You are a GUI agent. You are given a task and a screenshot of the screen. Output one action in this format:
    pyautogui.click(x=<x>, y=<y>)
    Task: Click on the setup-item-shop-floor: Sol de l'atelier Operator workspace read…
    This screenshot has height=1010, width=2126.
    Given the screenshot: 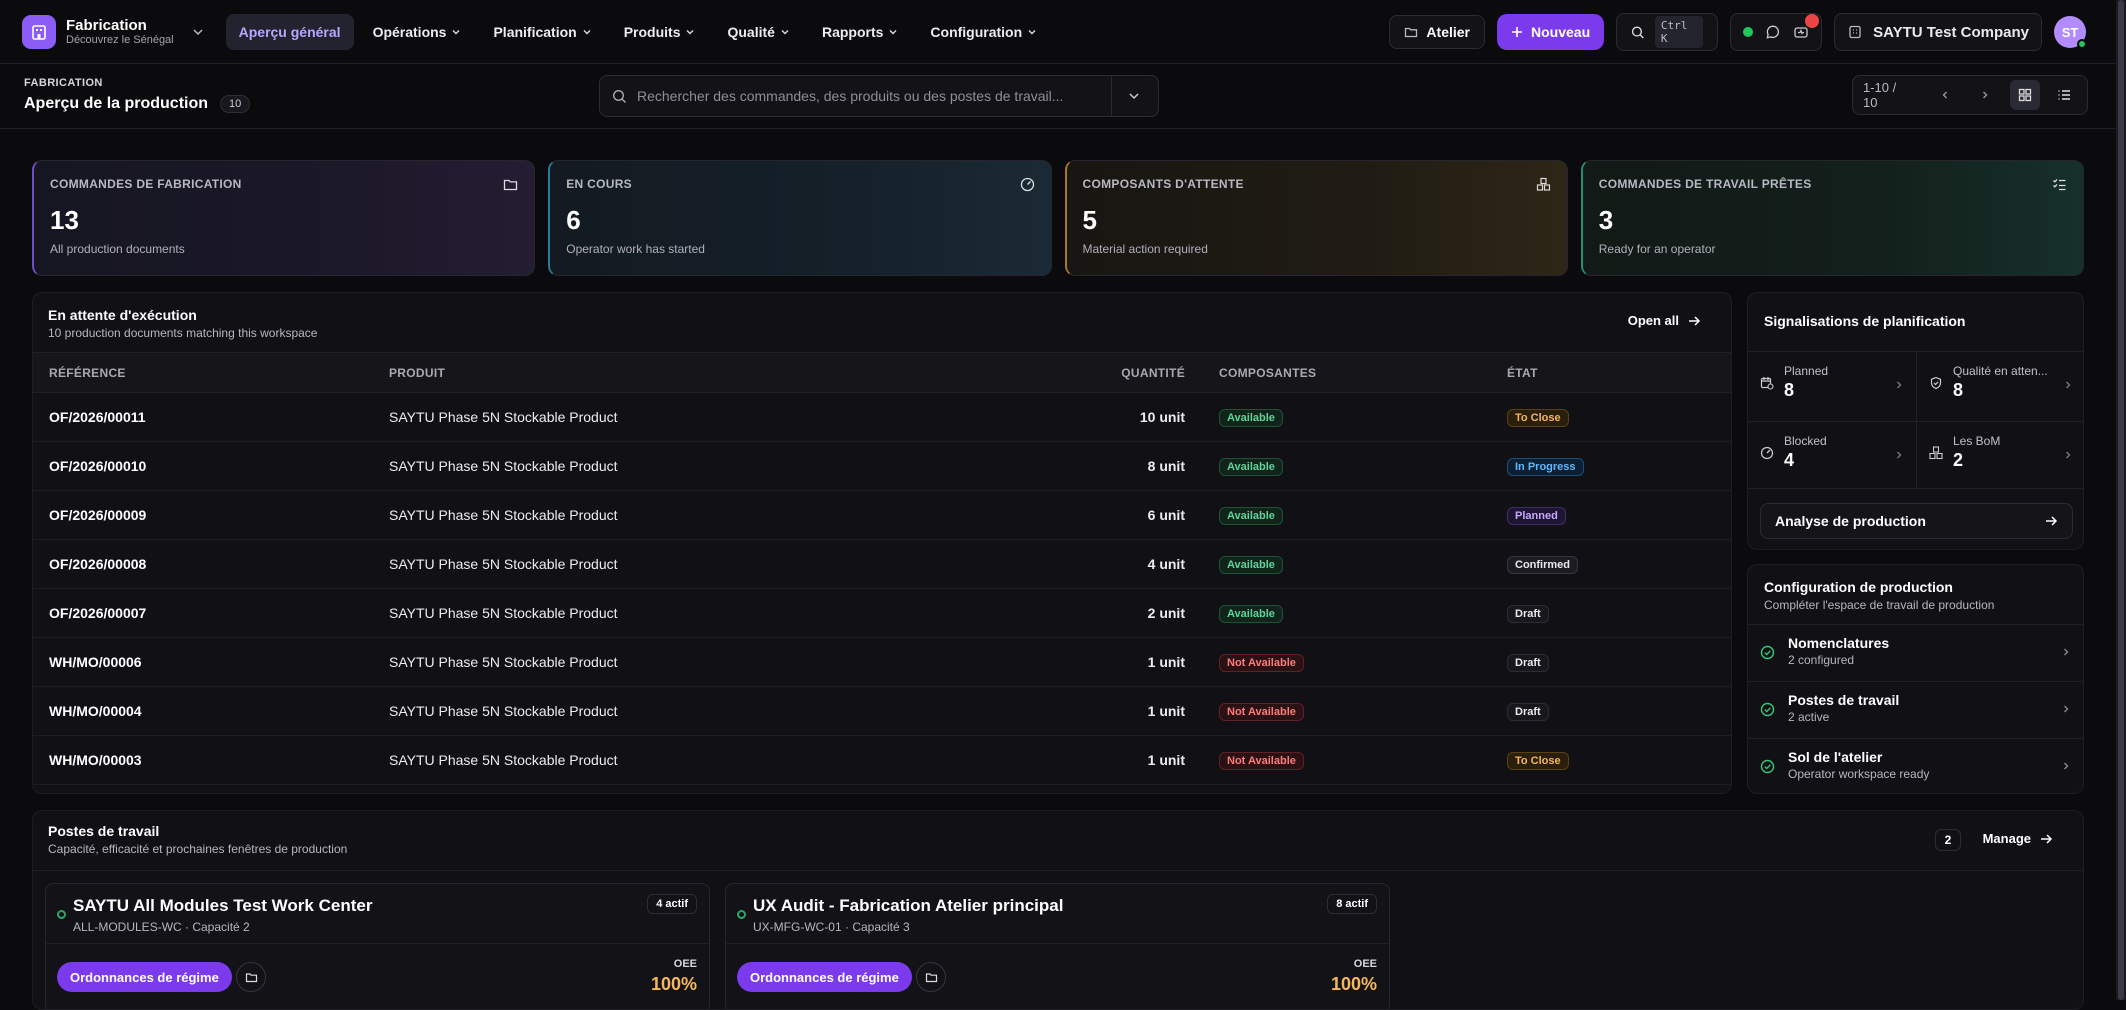 What is the action you would take?
    pyautogui.click(x=1915, y=765)
    